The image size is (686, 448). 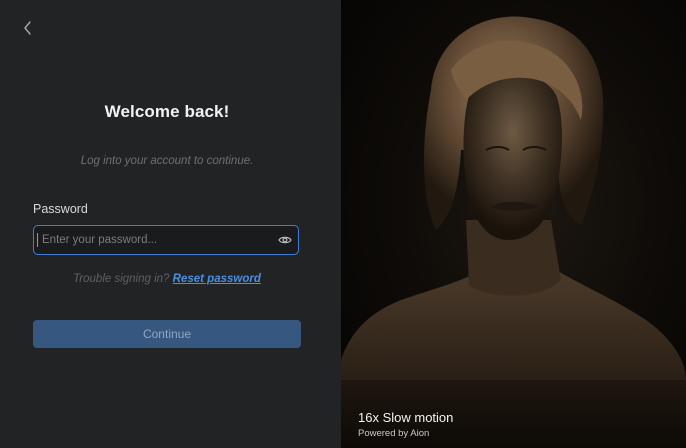 I want to click on password-label: Password, so click(x=60, y=209).